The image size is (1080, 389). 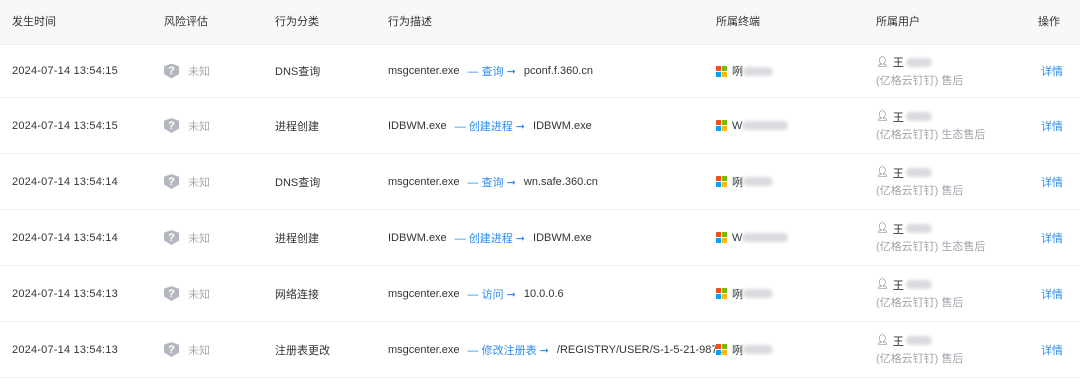 I want to click on behavior-description: msgcenter.exe — 查询 ➞ pconf.f.360.cn, so click(x=490, y=71).